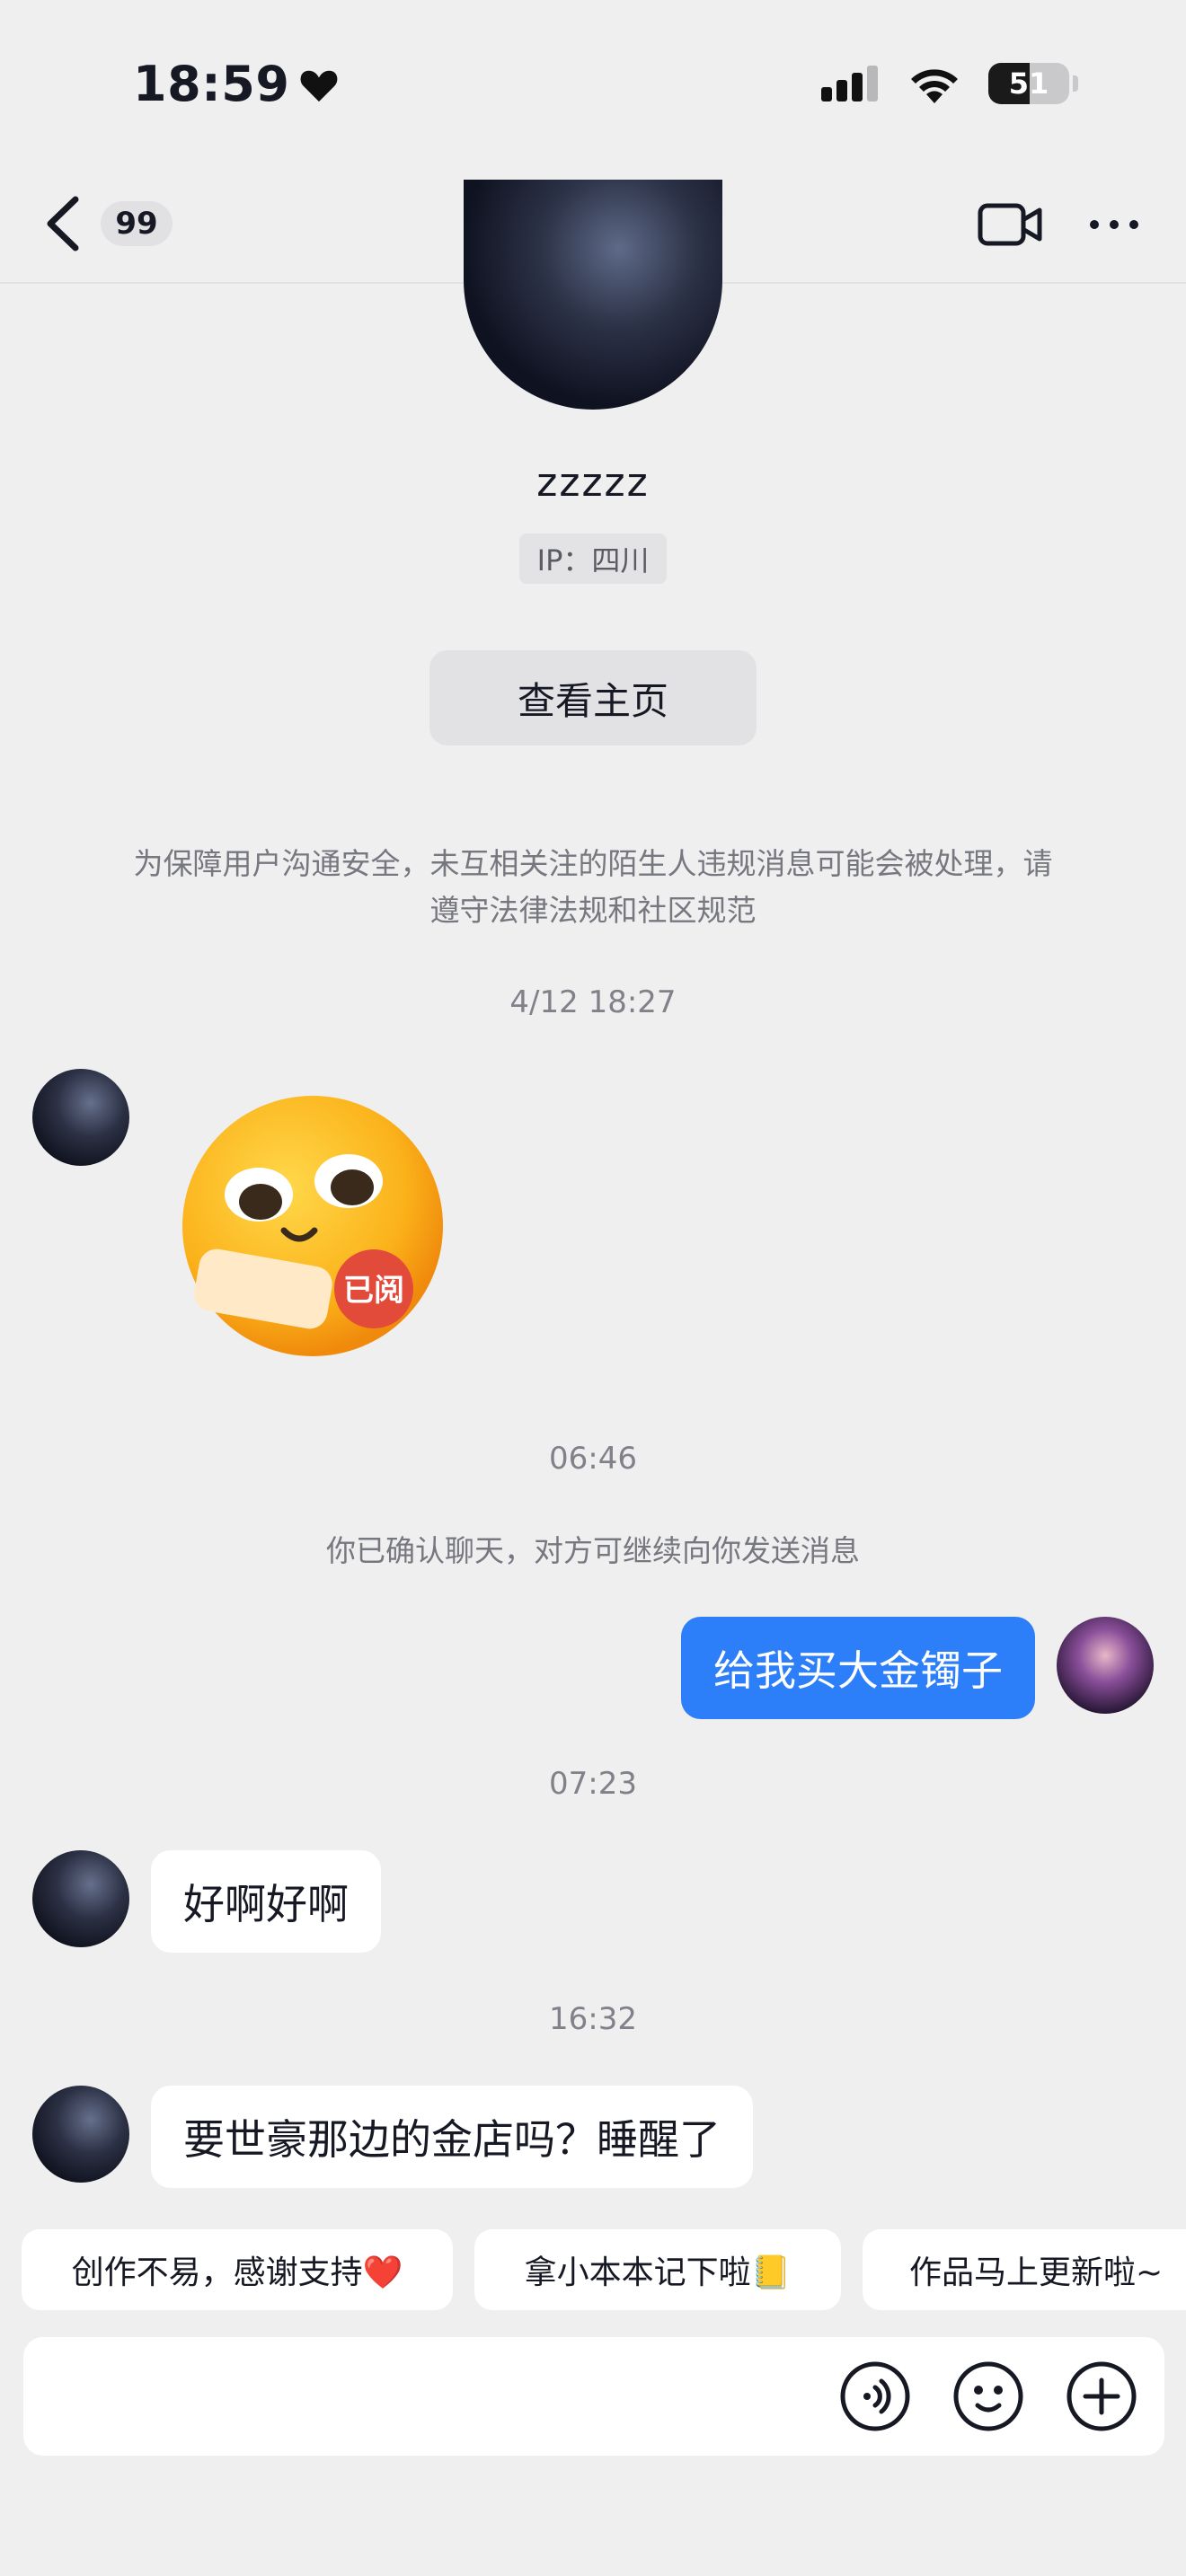  What do you see at coordinates (1101, 2396) in the screenshot?
I see `plus-icon` at bounding box center [1101, 2396].